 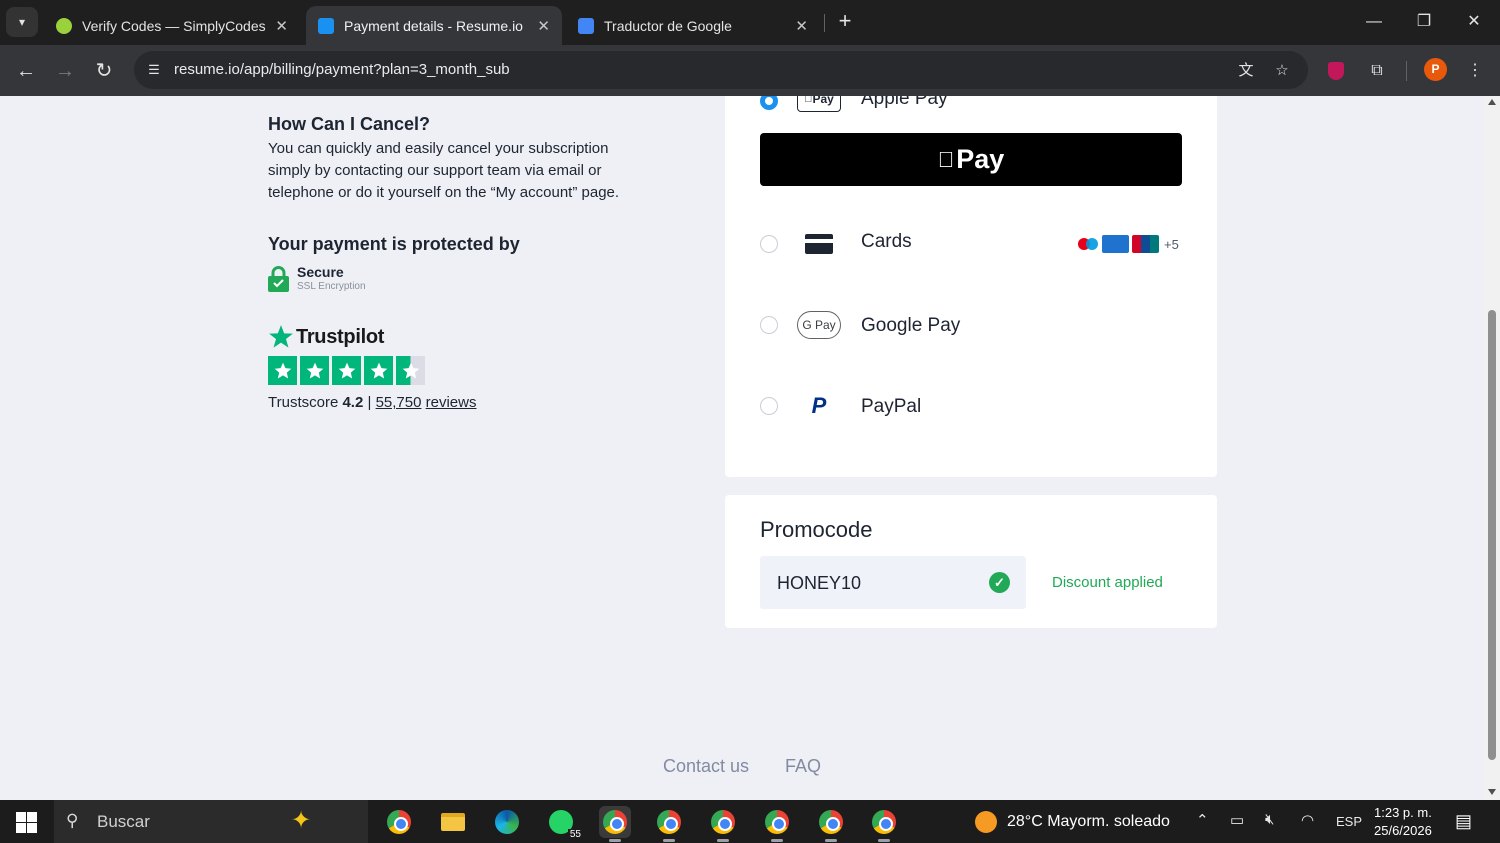 What do you see at coordinates (706, 766) in the screenshot?
I see `contact-us-link: Contact us` at bounding box center [706, 766].